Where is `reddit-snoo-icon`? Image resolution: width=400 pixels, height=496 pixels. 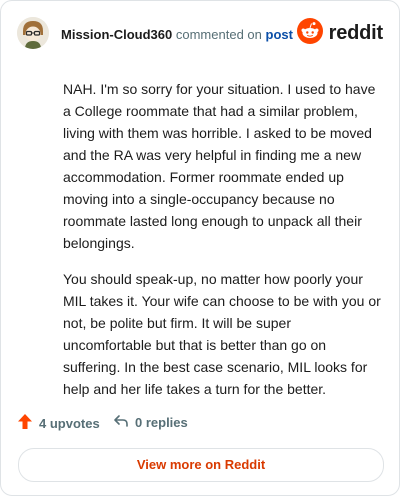
reddit-snoo-icon is located at coordinates (309, 33).